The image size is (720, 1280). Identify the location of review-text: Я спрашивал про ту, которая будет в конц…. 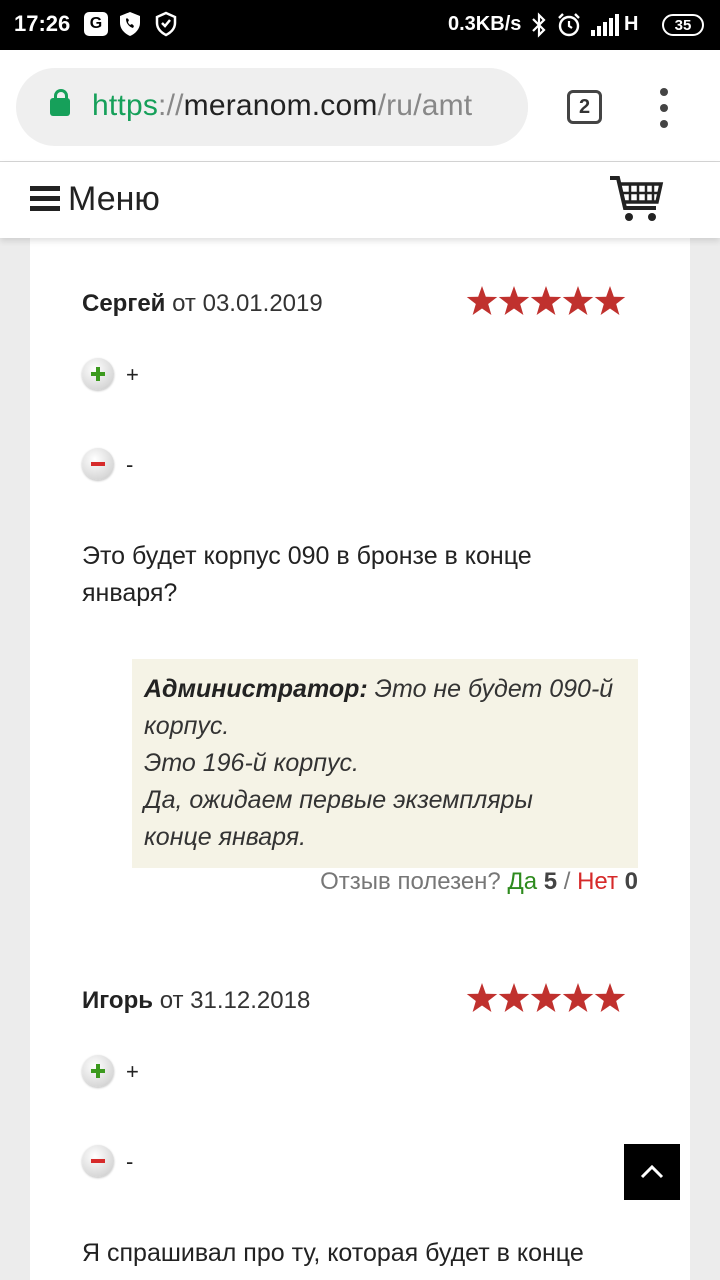
(333, 1253).